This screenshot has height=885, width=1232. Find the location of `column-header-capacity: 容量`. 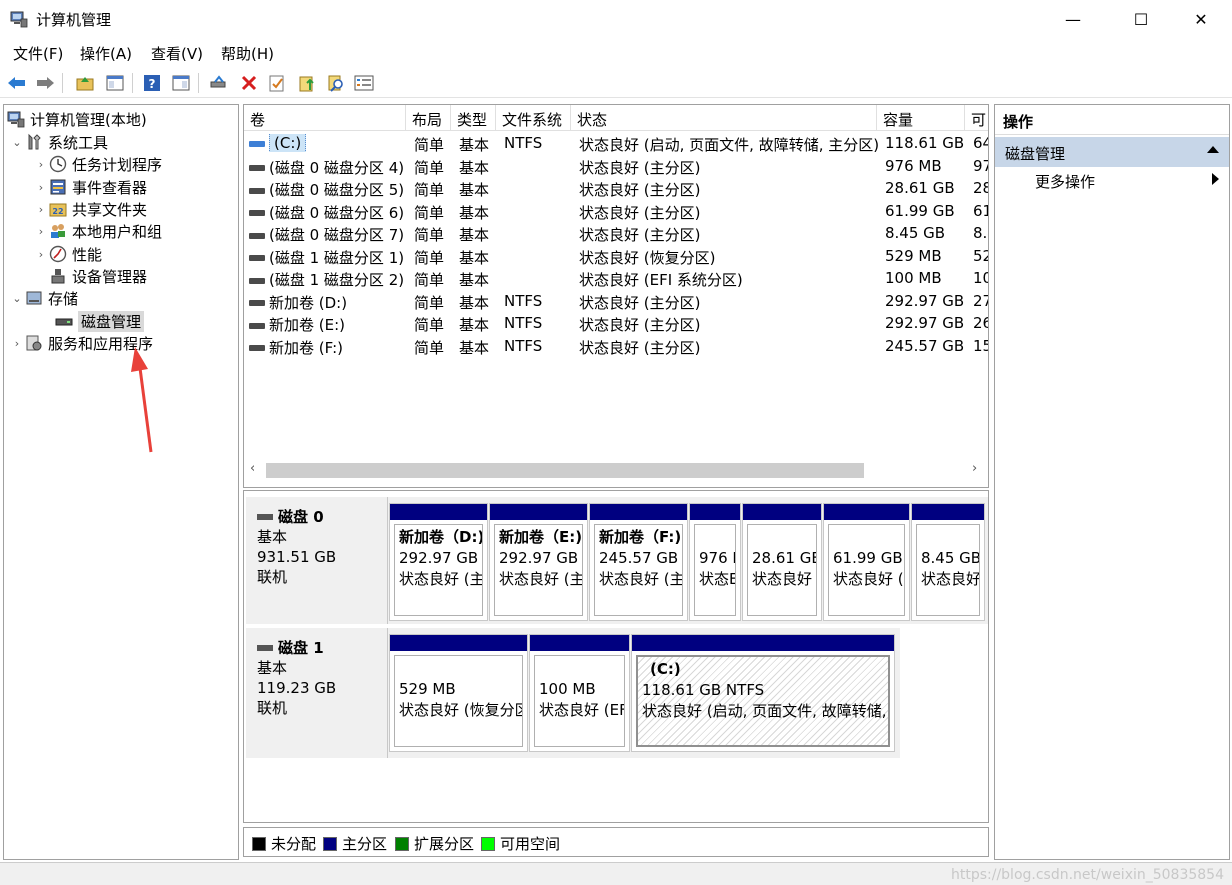

column-header-capacity: 容量 is located at coordinates (921, 118).